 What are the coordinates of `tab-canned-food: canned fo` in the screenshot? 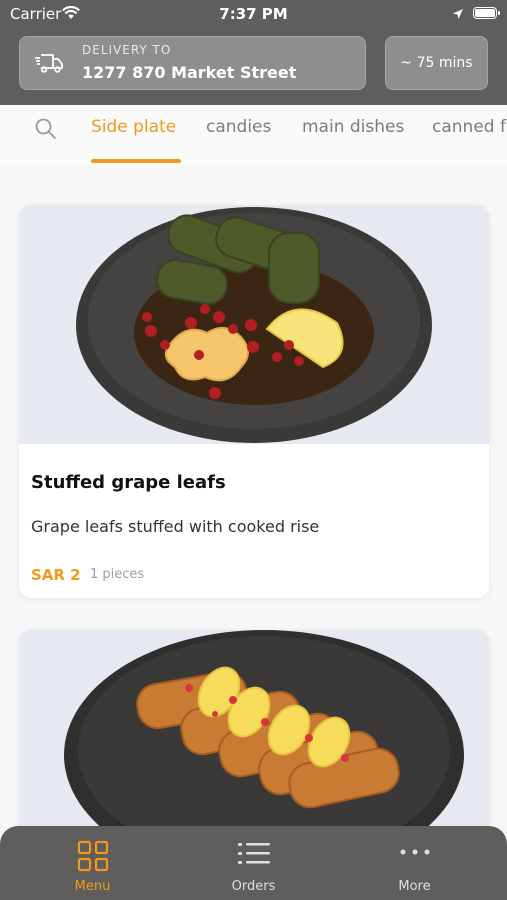 It's located at (469, 127).